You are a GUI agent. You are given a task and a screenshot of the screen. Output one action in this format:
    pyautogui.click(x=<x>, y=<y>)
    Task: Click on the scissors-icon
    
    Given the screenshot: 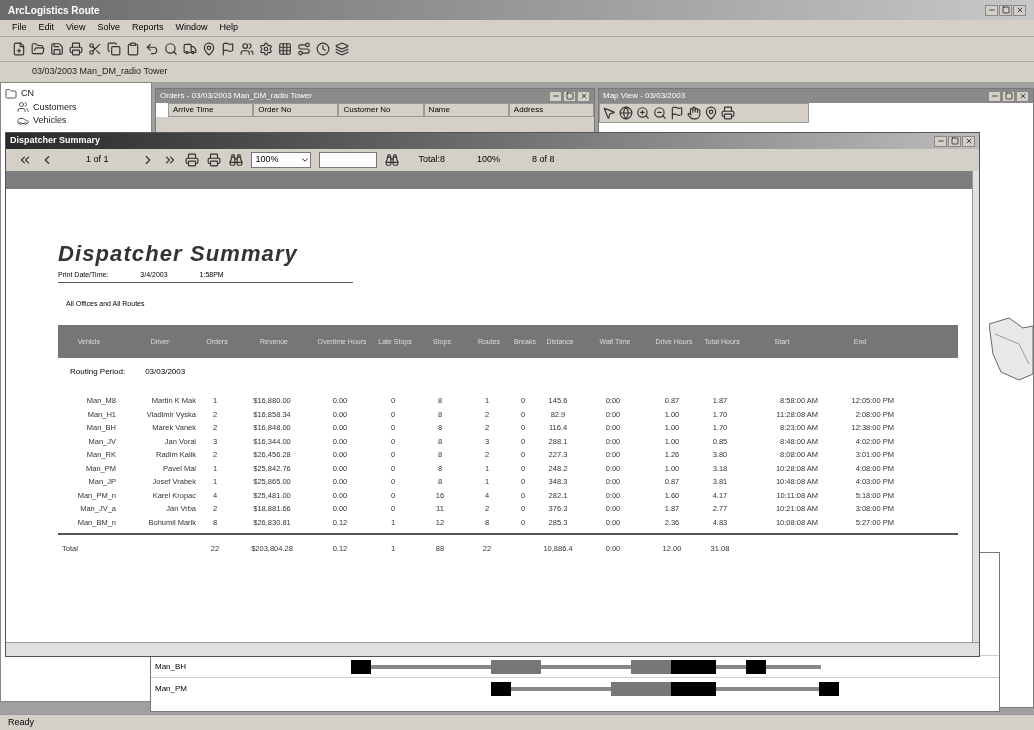 What is the action you would take?
    pyautogui.click(x=95, y=49)
    